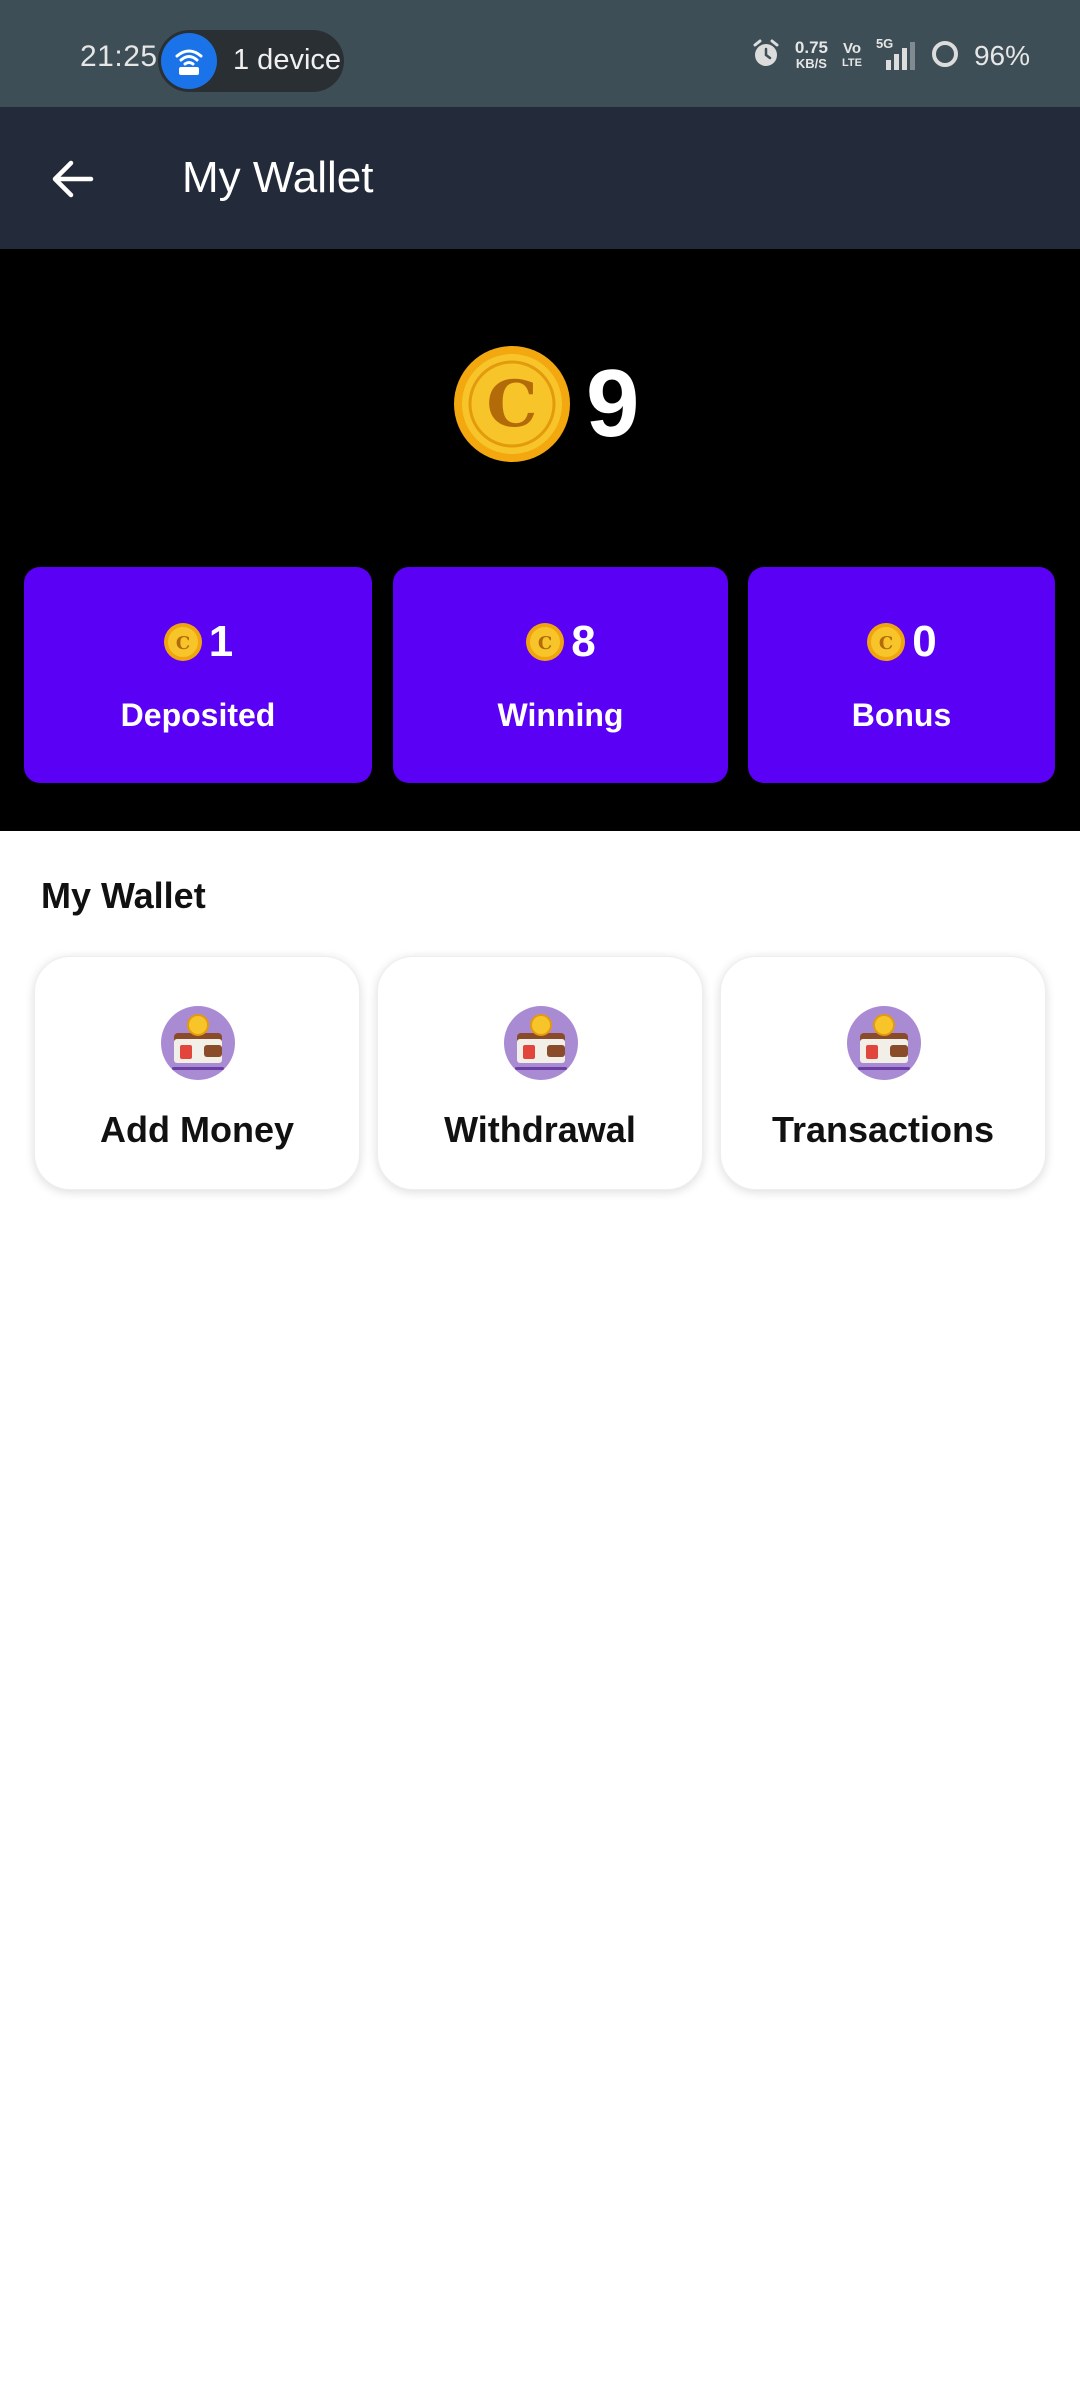 The height and width of the screenshot is (2400, 1080). I want to click on status-bar: 21:25 1 device 0.75 KB/S Vo LTE 5G 96%, so click(540, 53).